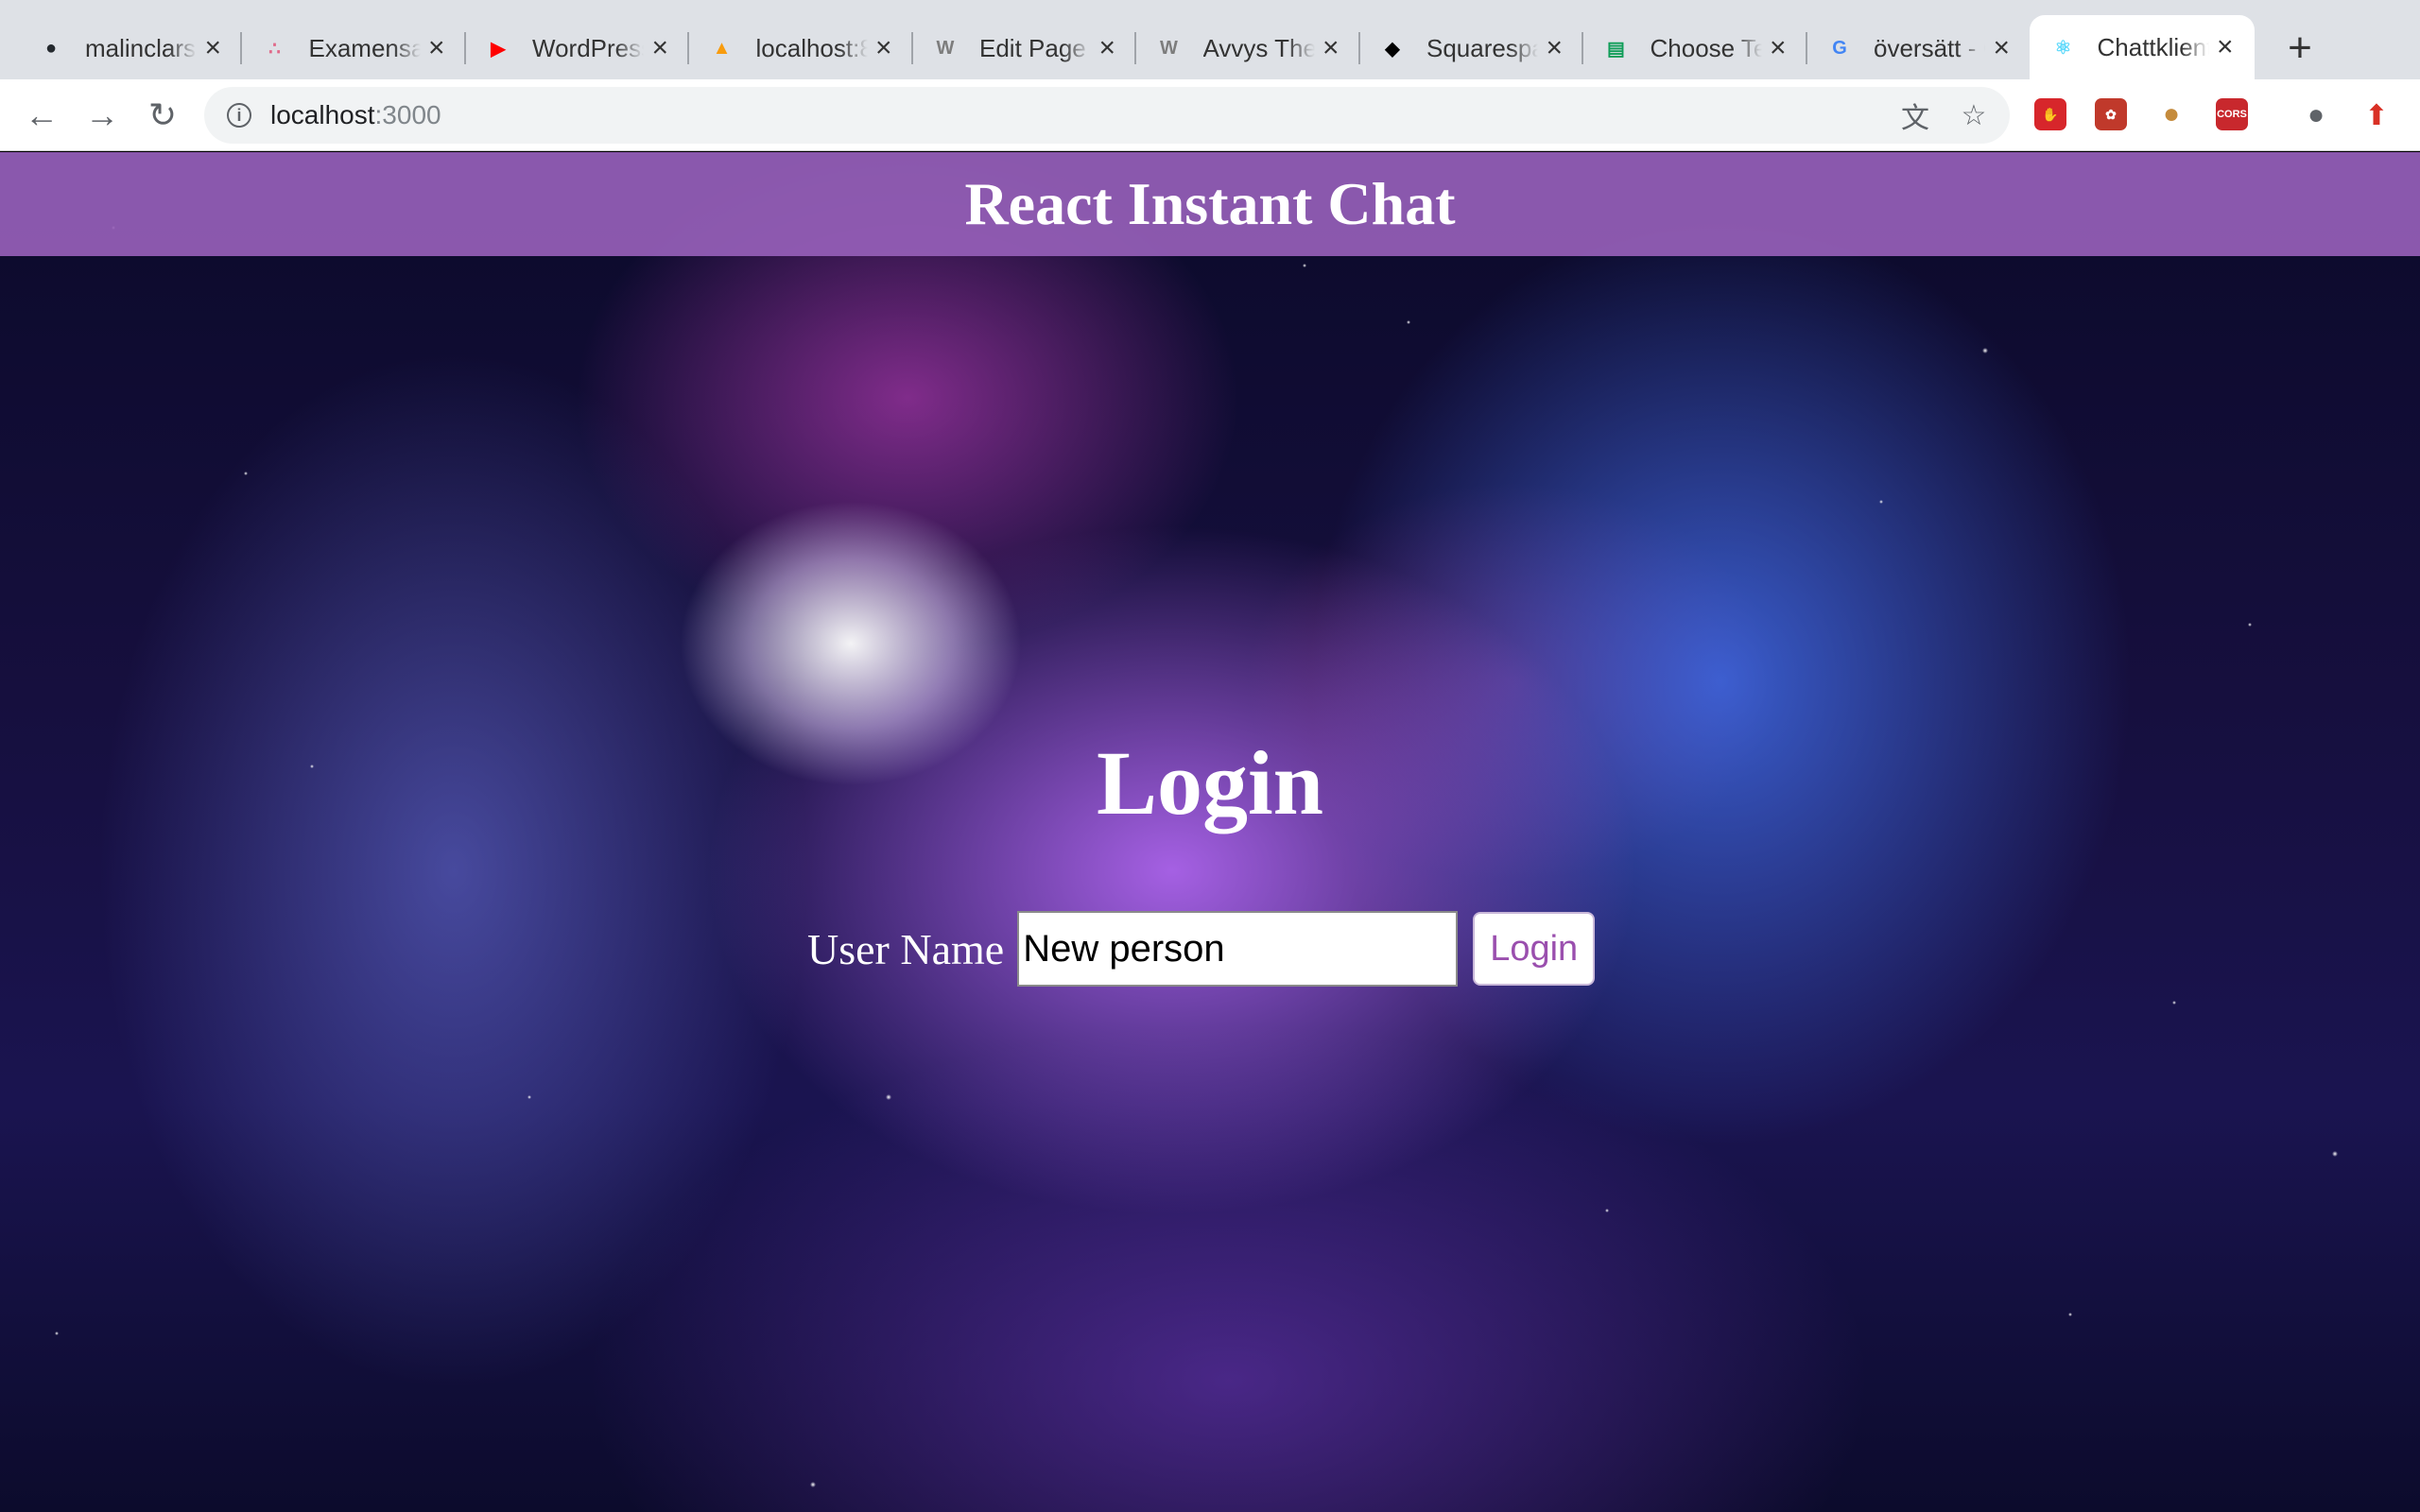  I want to click on browser-tab: Göversätt - Google ×, so click(1918, 48).